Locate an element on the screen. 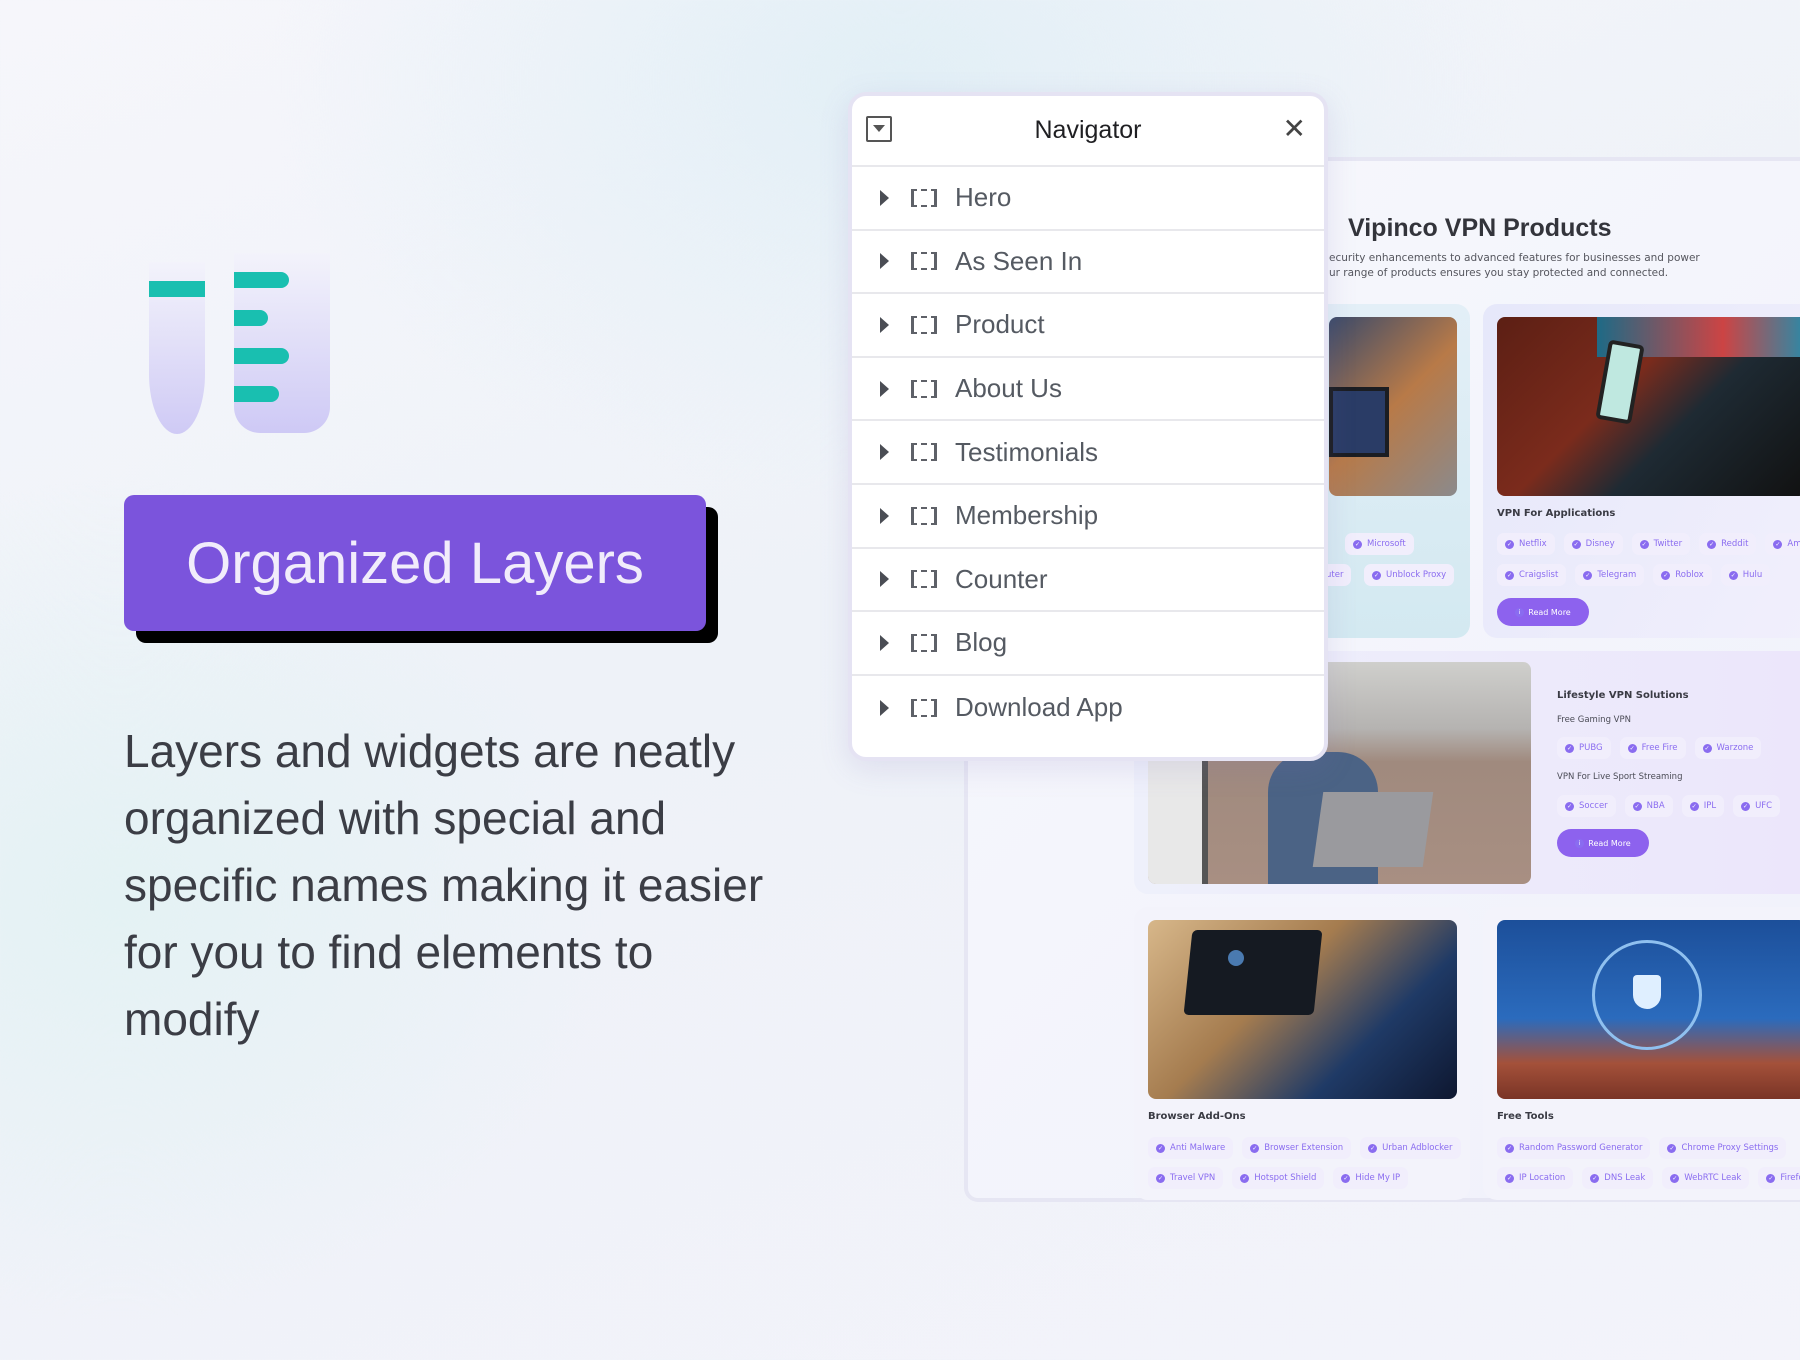 This screenshot has height=1360, width=1800. tag: ✓ Hotspot Shield is located at coordinates (1278, 1178).